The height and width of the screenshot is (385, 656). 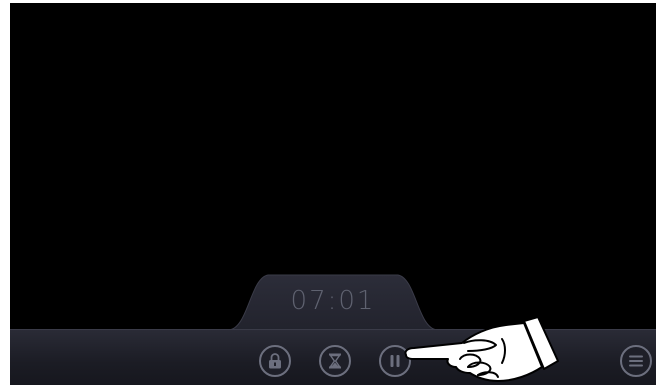 What do you see at coordinates (333, 301) in the screenshot?
I see `elapsed-time-display: 07:01` at bounding box center [333, 301].